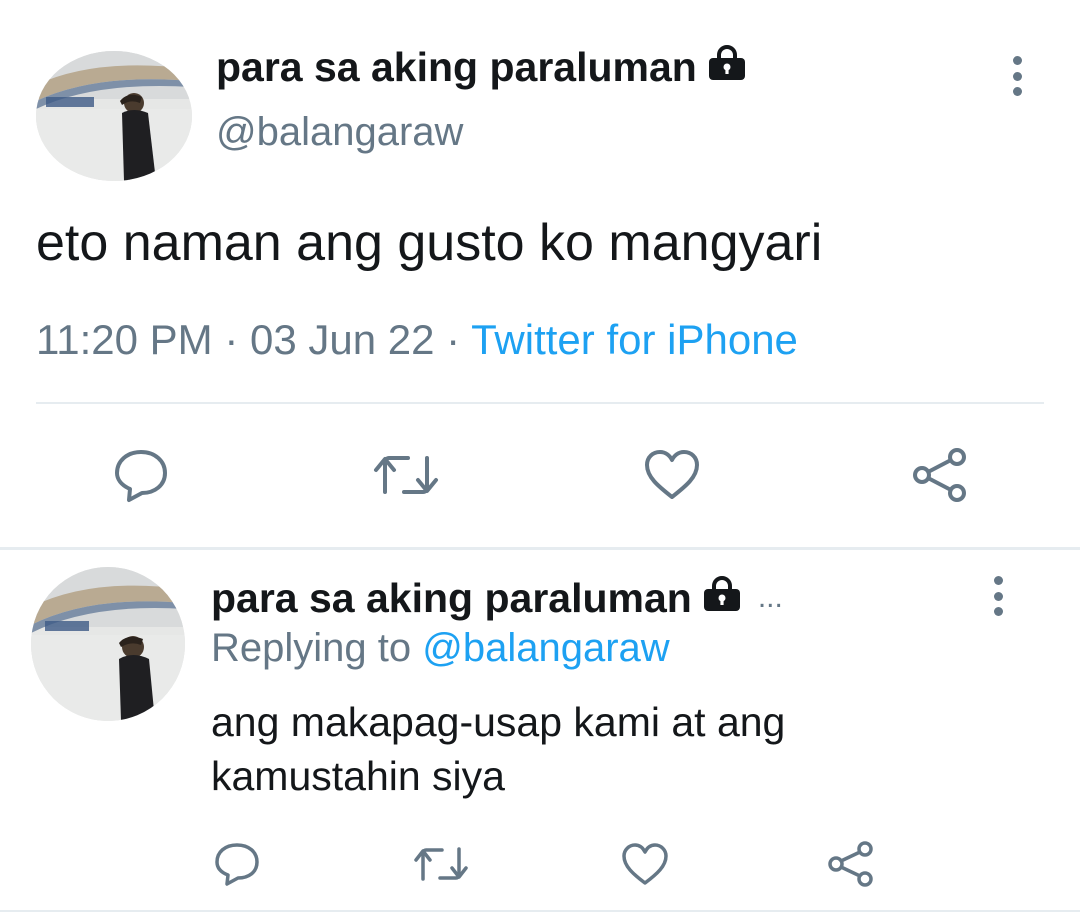 This screenshot has width=1080, height=915. Describe the element at coordinates (108, 644) in the screenshot. I see `reply-avatar` at that location.